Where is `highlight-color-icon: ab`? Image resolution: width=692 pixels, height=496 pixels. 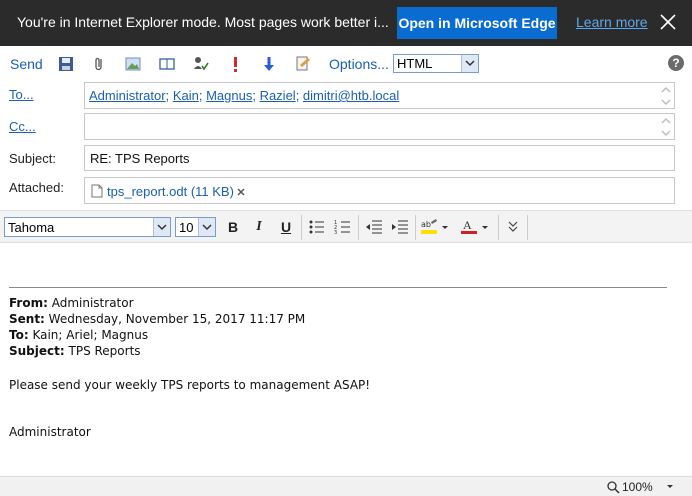
highlight-color-icon: ab is located at coordinates (436, 227).